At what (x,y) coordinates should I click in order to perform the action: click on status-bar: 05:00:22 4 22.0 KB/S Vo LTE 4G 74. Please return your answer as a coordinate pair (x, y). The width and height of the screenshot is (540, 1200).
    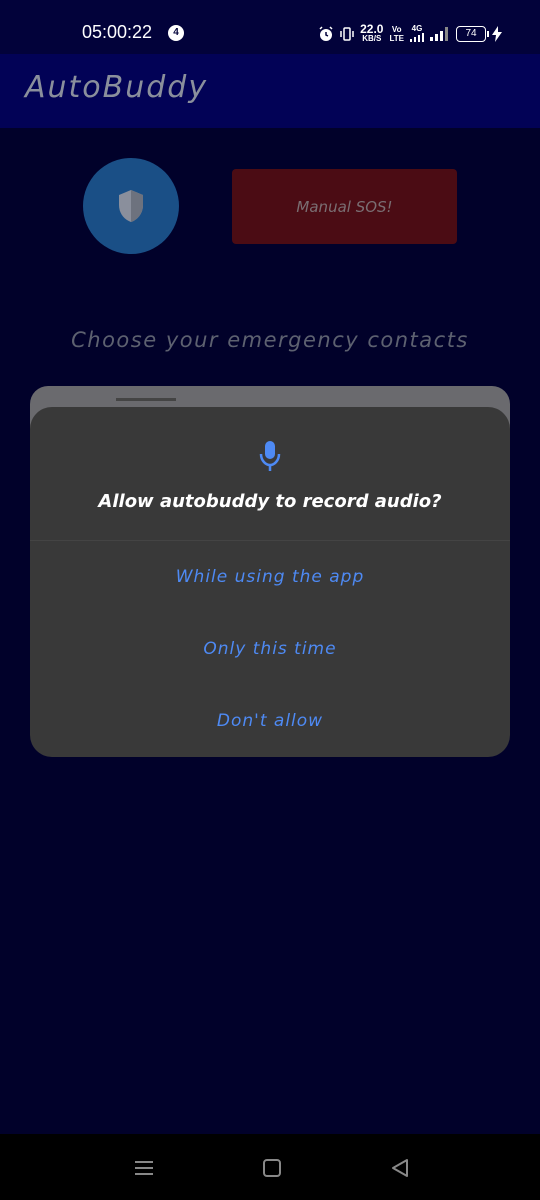
    Looking at the image, I should click on (270, 27).